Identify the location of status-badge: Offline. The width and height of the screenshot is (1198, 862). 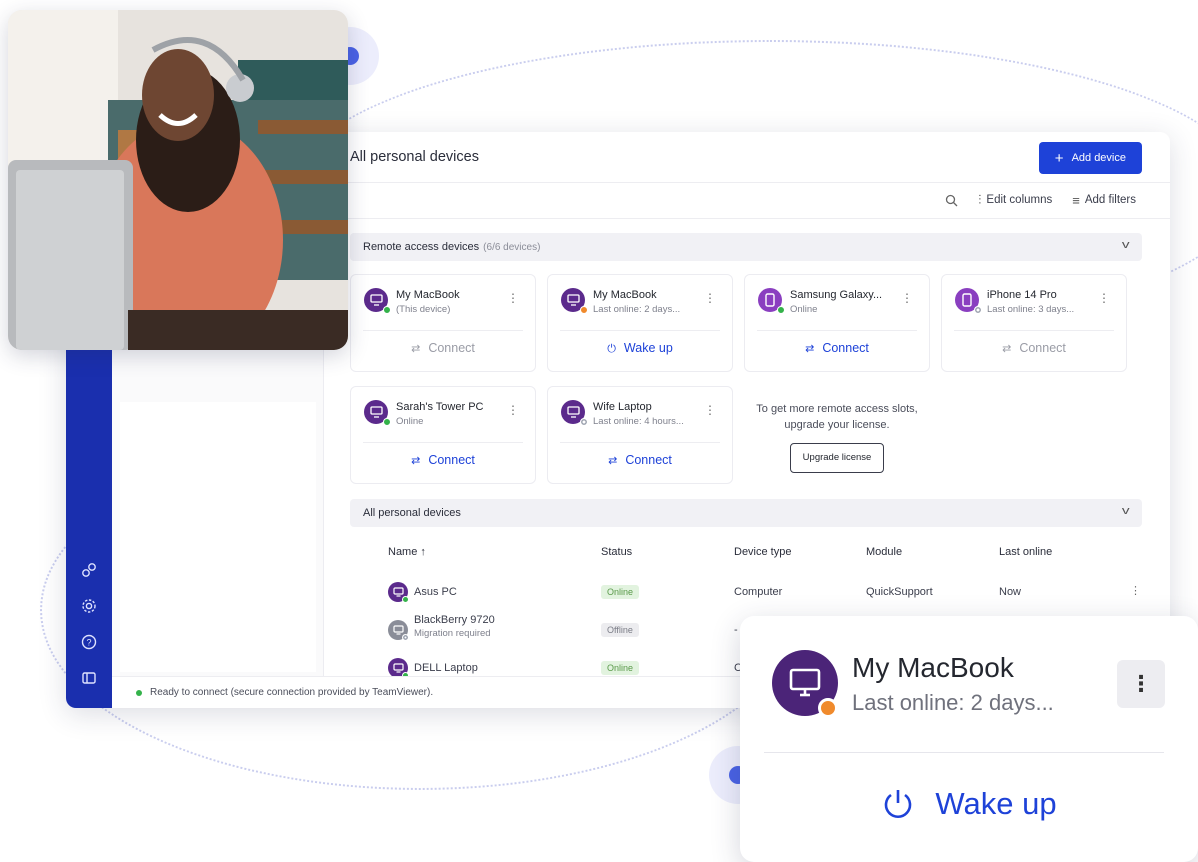
(620, 630).